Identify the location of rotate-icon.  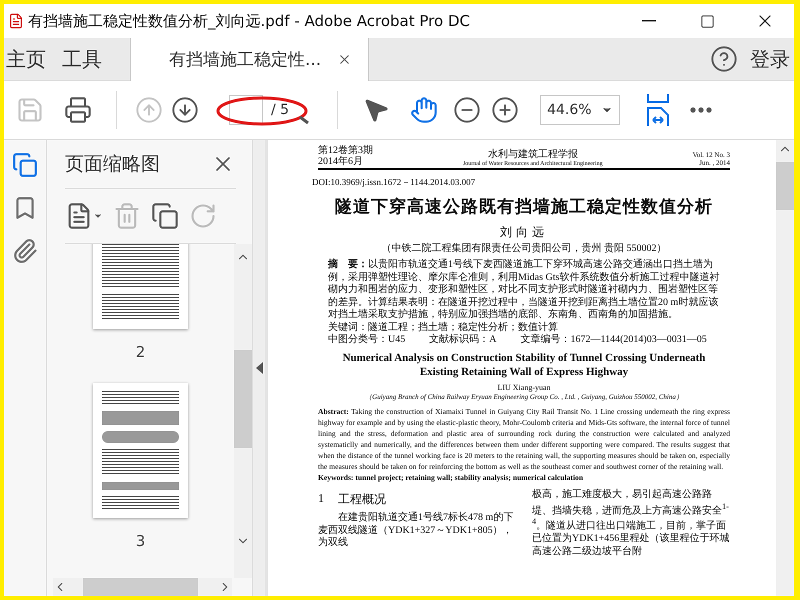
(203, 216).